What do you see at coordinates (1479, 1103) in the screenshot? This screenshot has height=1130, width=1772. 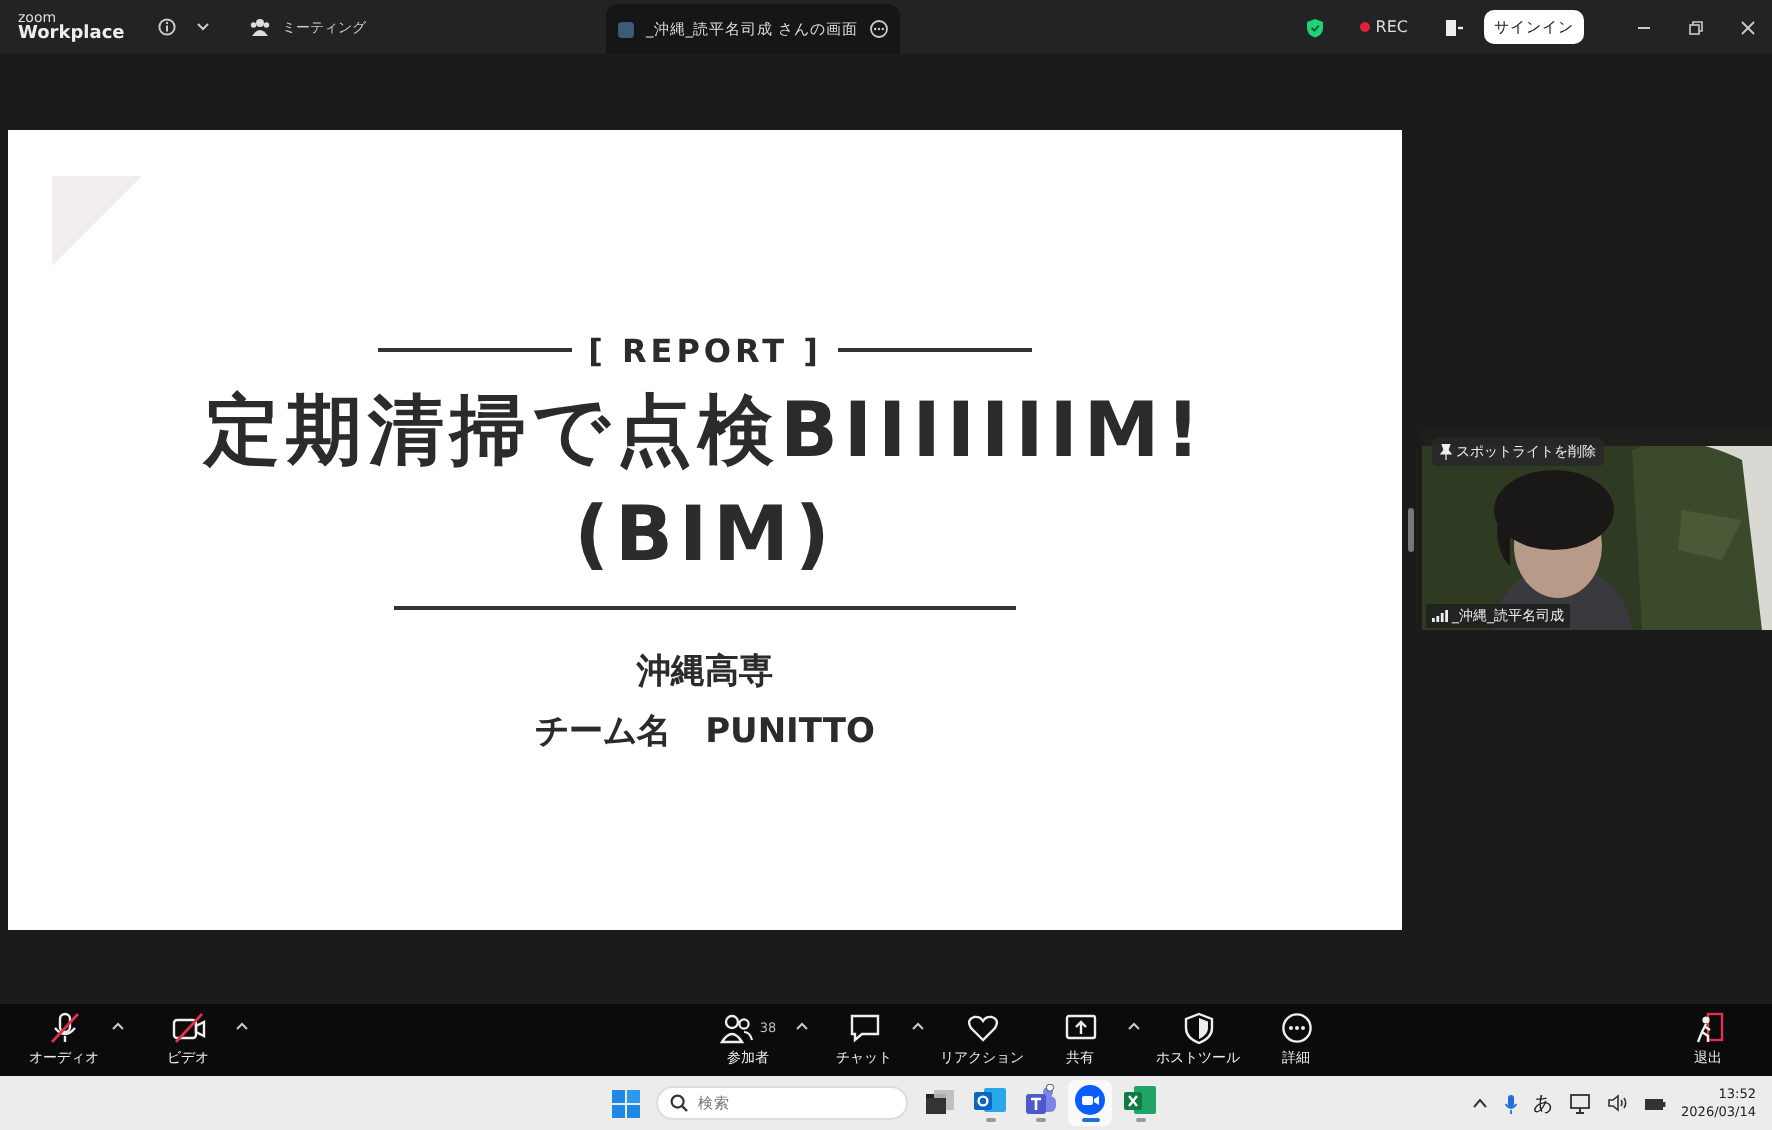 I see `chevron-up-icon` at bounding box center [1479, 1103].